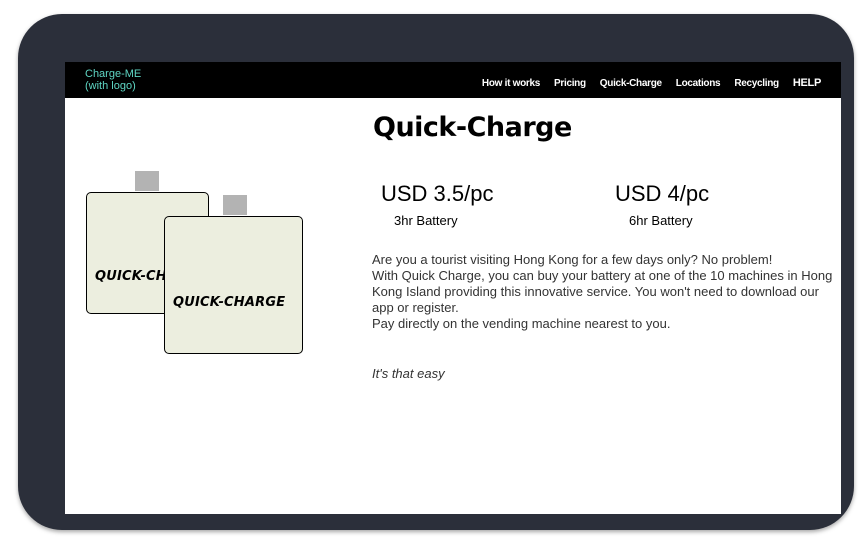 The image size is (866, 550). I want to click on price-option-3hr: USD 3.5/pc 3hr Battery, so click(481, 205).